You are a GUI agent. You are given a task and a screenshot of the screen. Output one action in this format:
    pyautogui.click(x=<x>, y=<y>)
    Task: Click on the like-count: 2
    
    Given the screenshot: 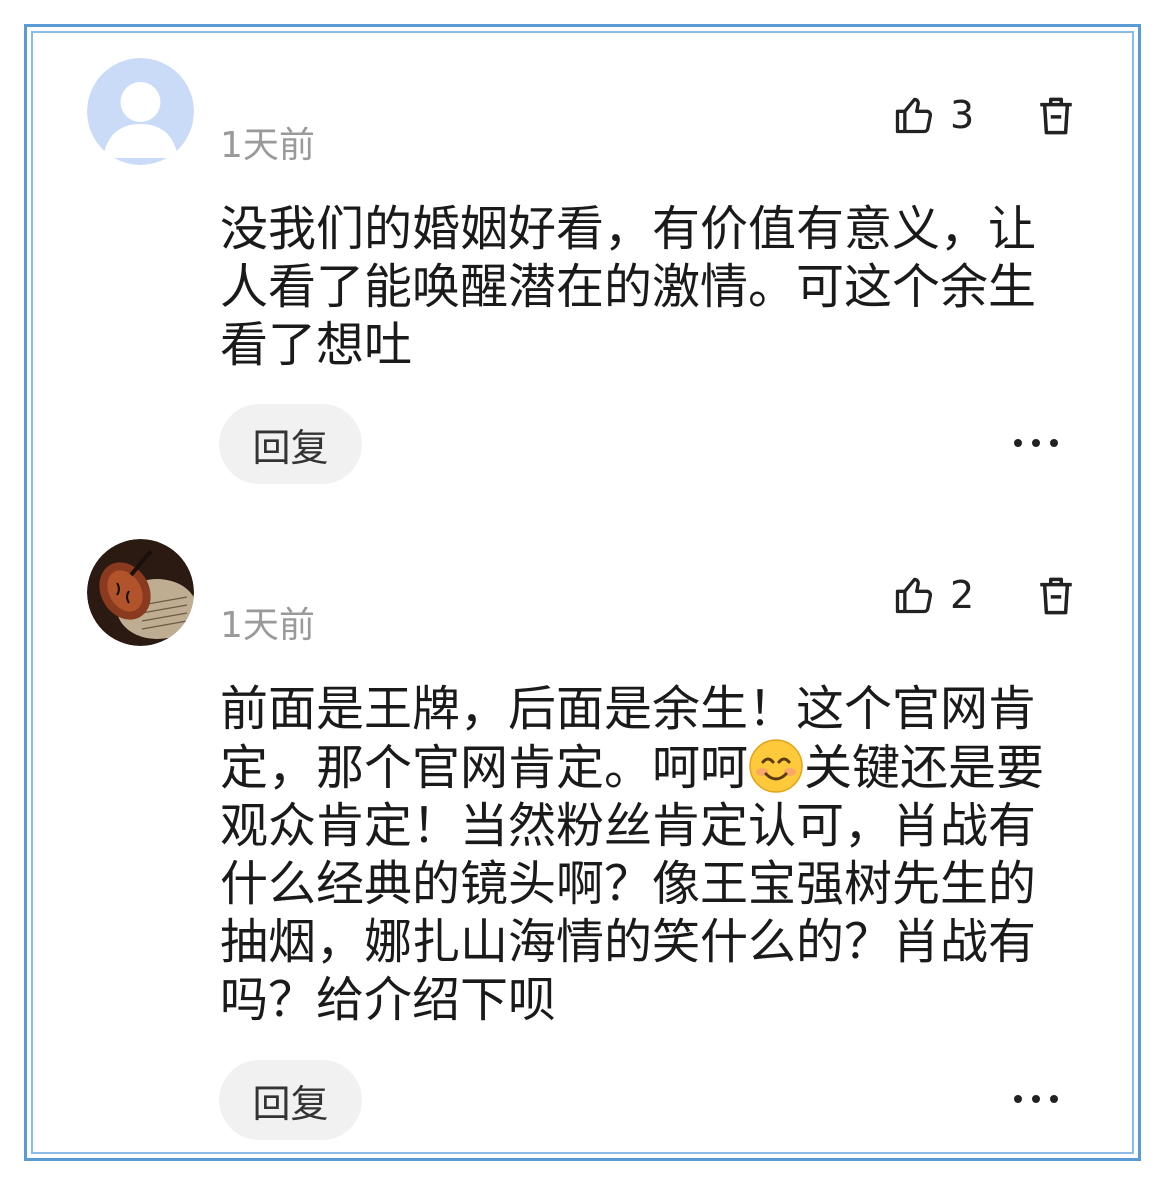 What is the action you would take?
    pyautogui.click(x=962, y=595)
    